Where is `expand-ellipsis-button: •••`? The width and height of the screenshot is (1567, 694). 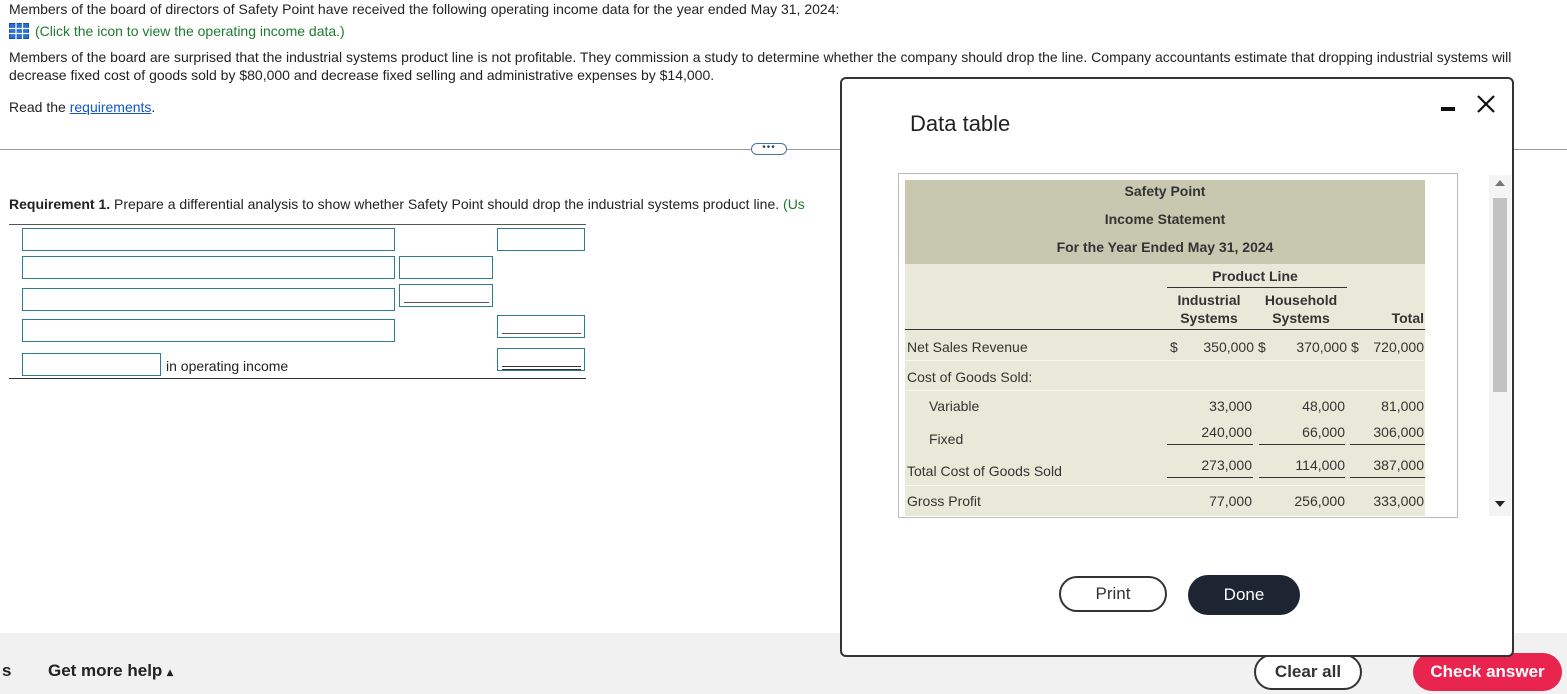
expand-ellipsis-button: ••• is located at coordinates (769, 149).